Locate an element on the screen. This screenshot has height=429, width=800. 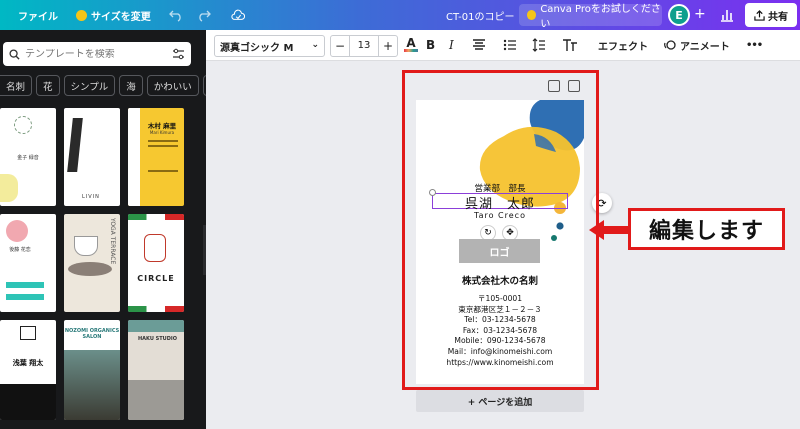
font-size-stepper: − 13 + is located at coordinates (364, 46).